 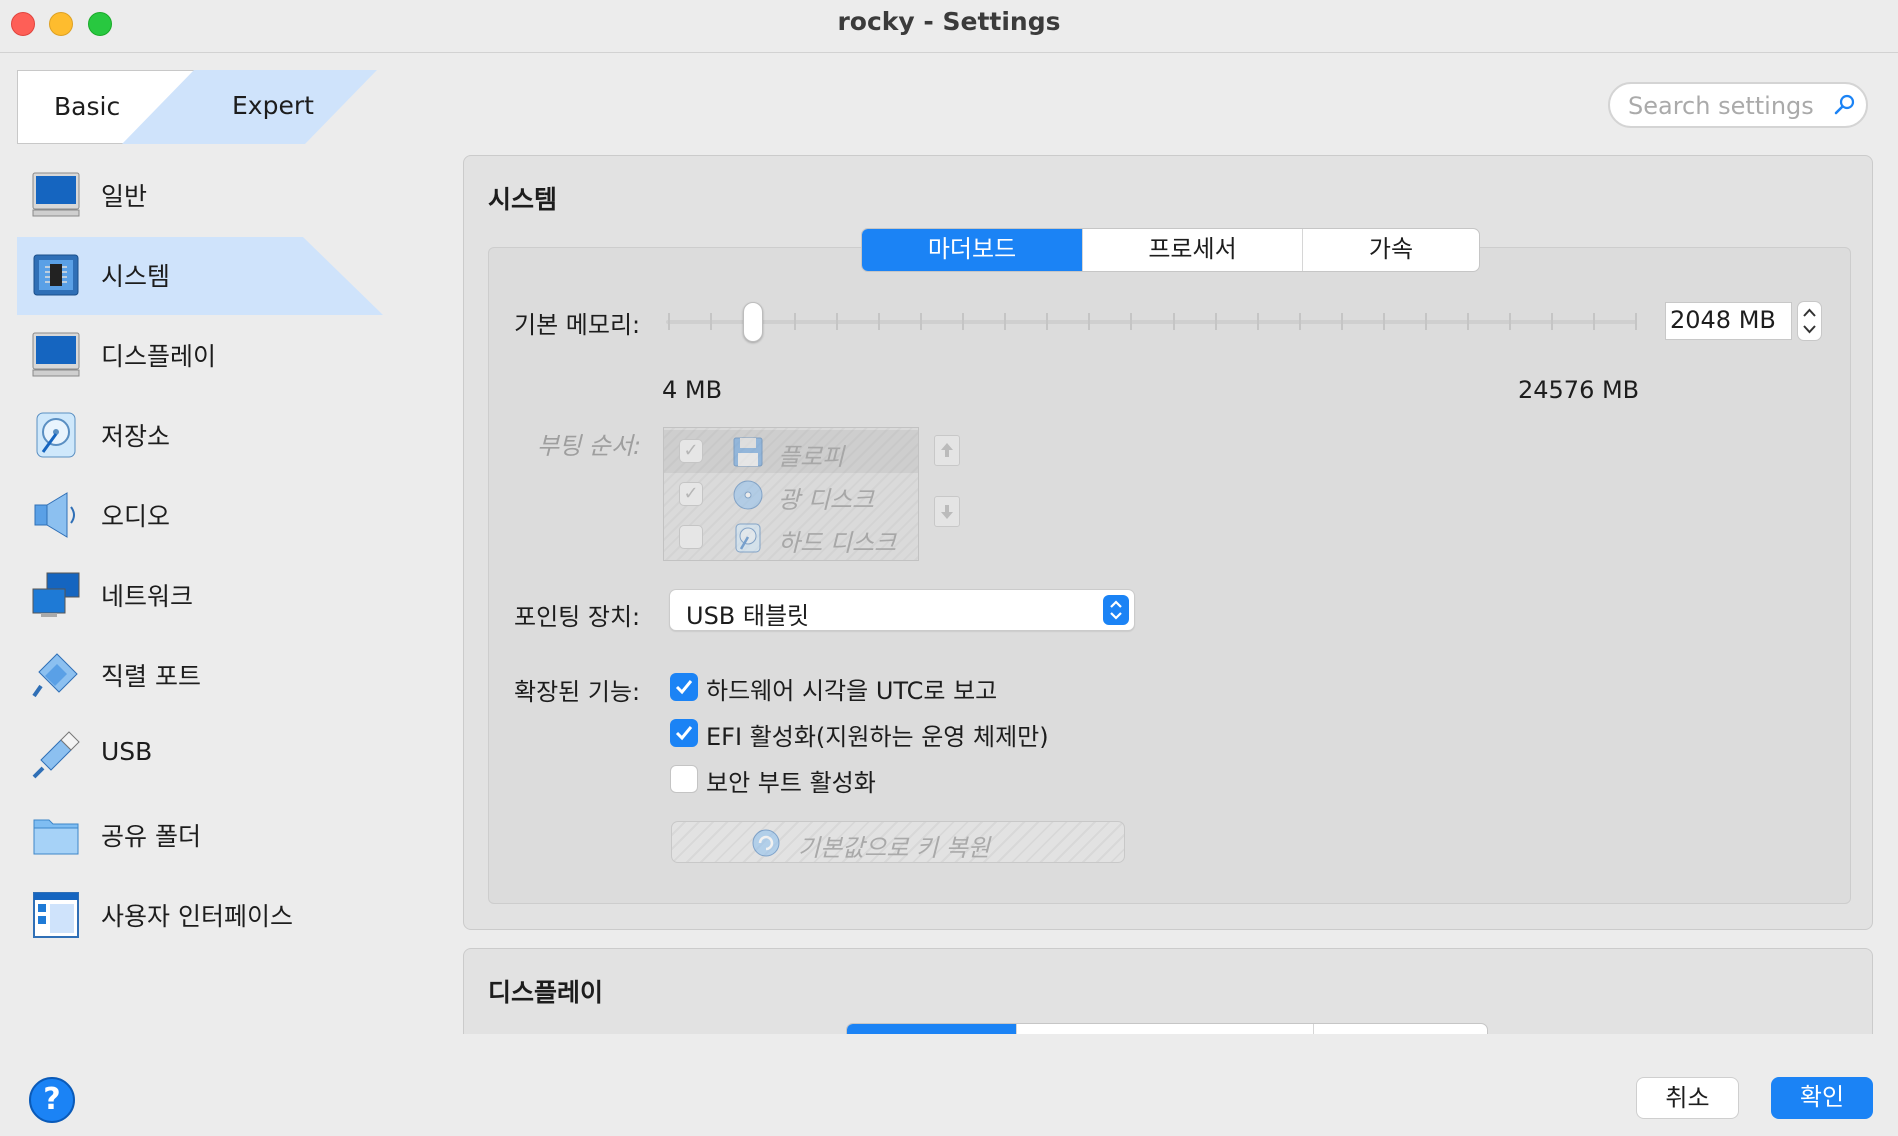 I want to click on memory-max-label: 24576 MB, so click(x=1579, y=390).